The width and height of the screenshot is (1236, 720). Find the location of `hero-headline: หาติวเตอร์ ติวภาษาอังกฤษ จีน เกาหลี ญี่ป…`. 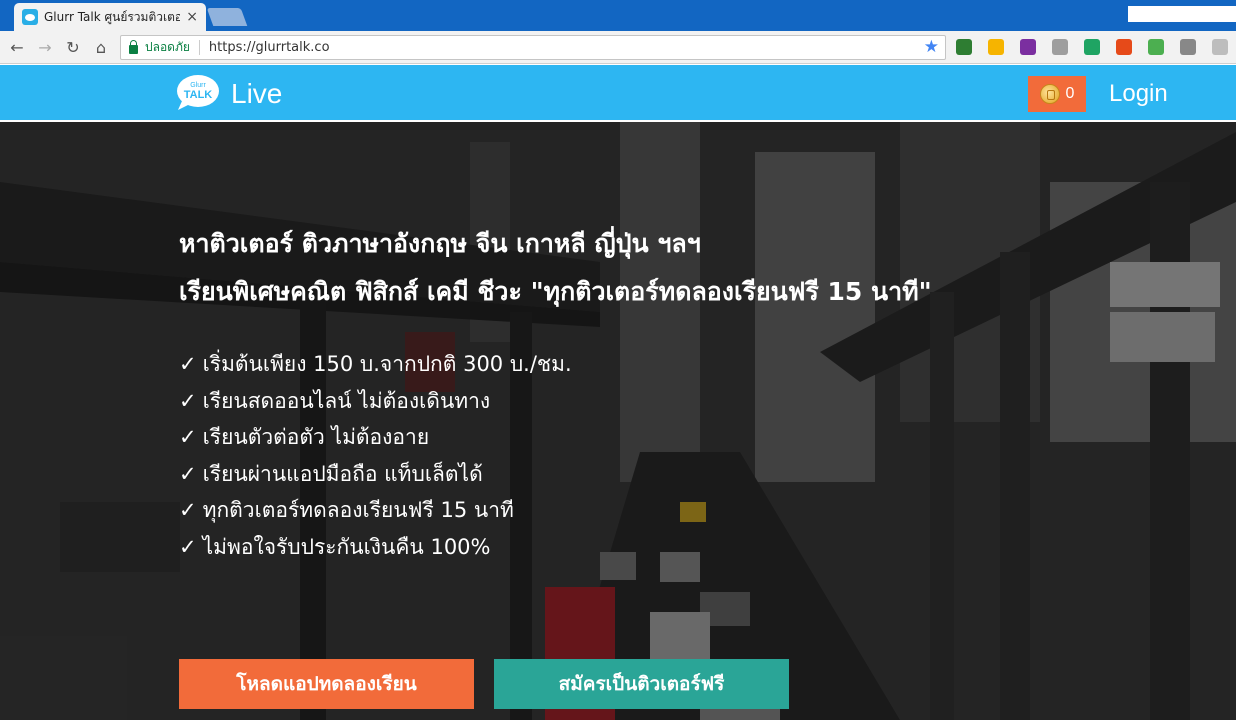

hero-headline: หาติวเตอร์ ติวภาษาอังกฤษ จีน เกาหลี ญี่ป… is located at coordinates (649, 268).